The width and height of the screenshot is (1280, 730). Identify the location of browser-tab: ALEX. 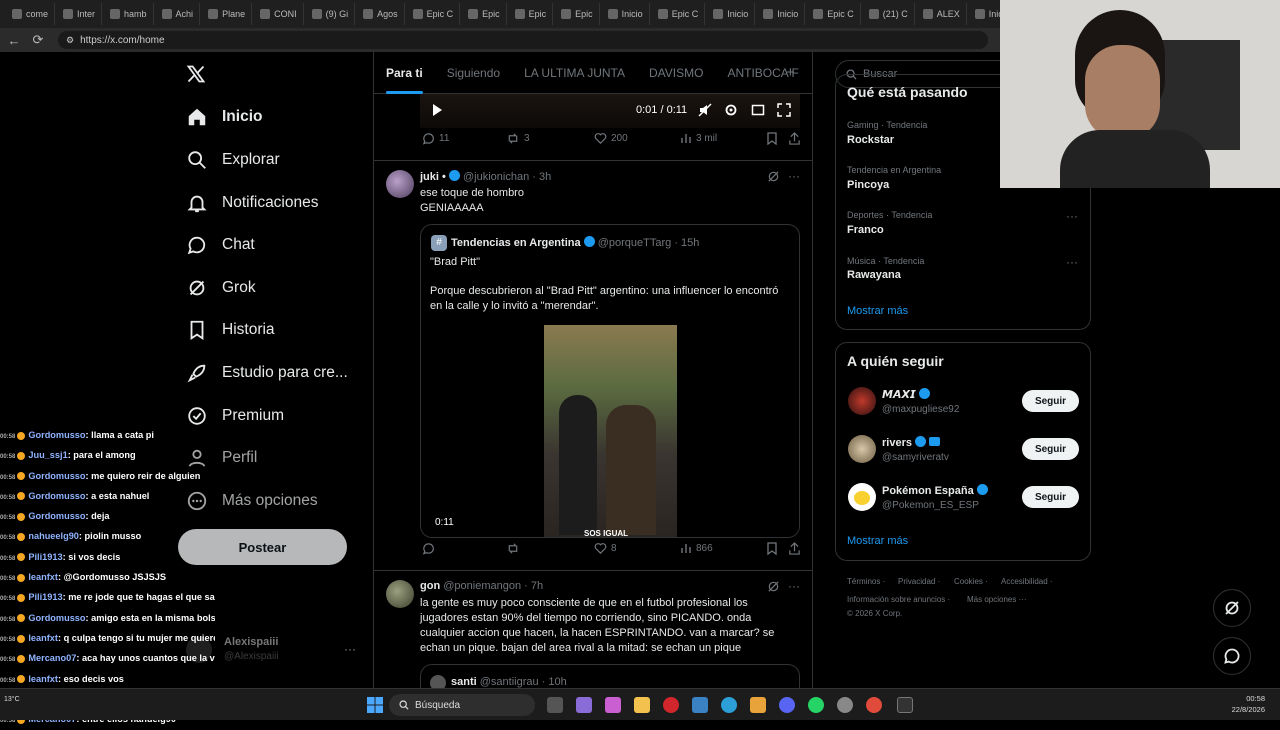
(942, 14).